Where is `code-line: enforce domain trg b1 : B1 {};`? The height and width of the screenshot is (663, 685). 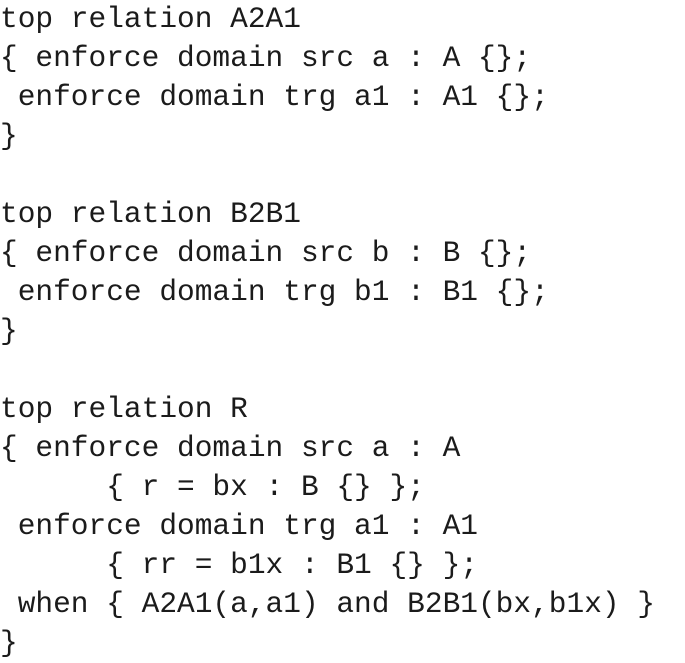 code-line: enforce domain trg b1 : B1 {}; is located at coordinates (274, 292).